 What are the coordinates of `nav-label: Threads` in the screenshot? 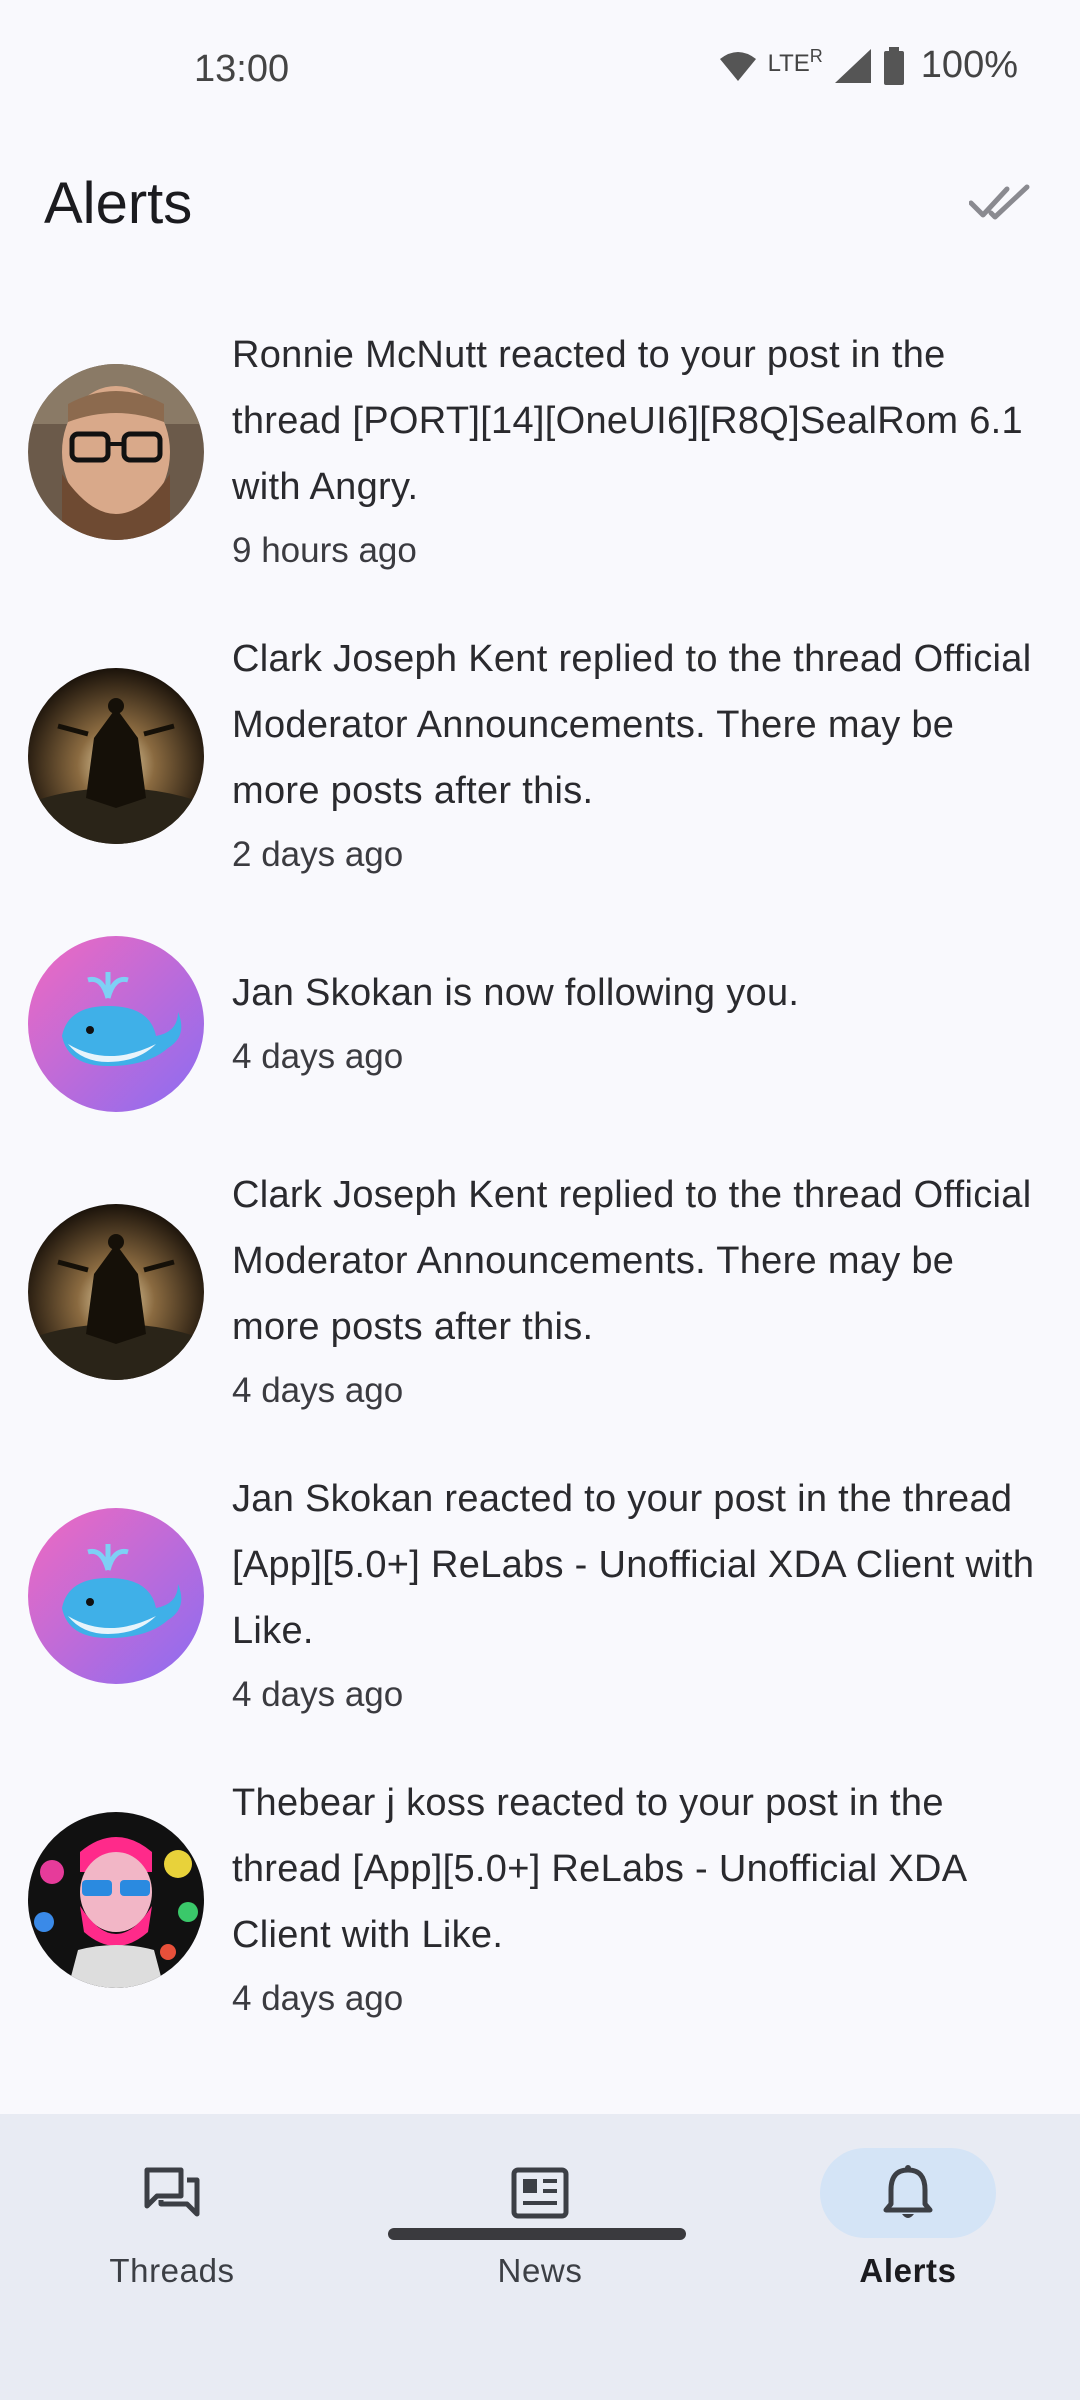 It's located at (172, 2270).